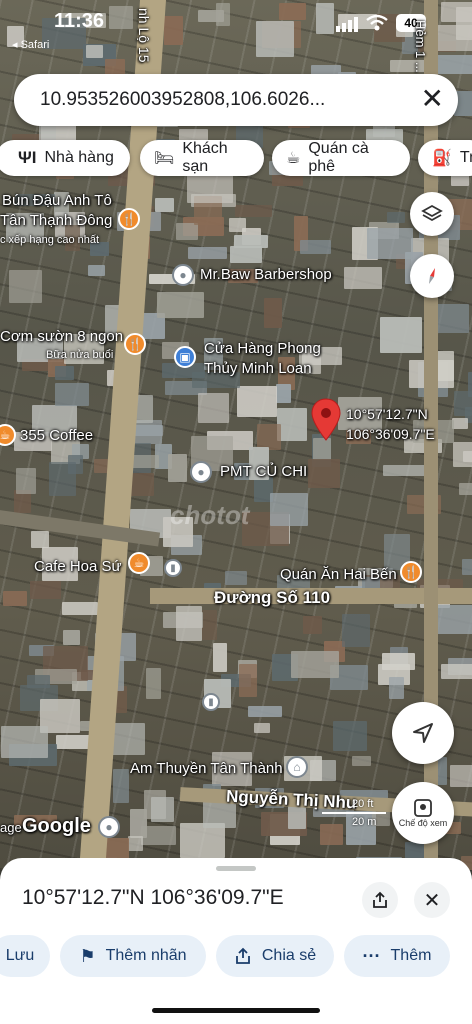 This screenshot has height=1024, width=472. Describe the element at coordinates (236, 30) in the screenshot. I see `status-bar: 11:36 ◂ Safari 40` at that location.